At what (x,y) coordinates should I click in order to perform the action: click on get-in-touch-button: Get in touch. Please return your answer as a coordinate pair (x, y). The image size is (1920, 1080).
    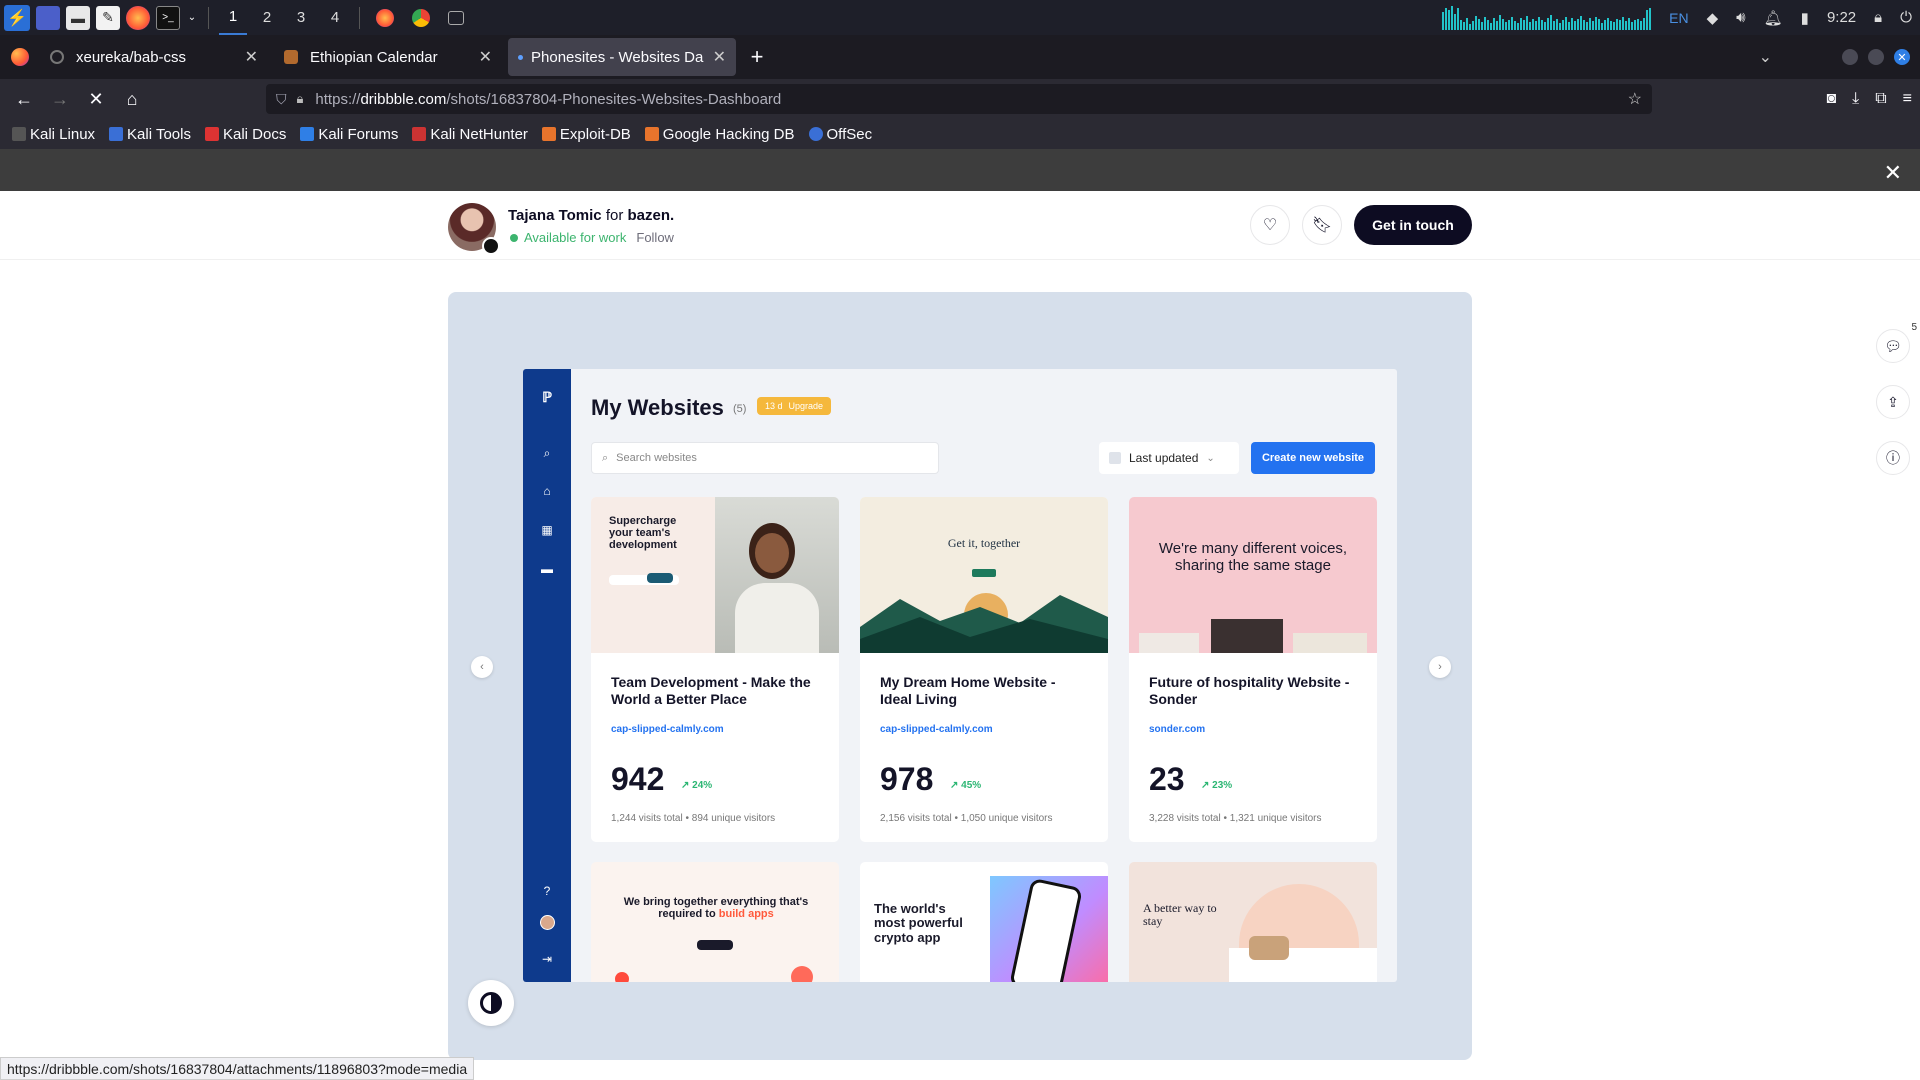
    Looking at the image, I should click on (1413, 225).